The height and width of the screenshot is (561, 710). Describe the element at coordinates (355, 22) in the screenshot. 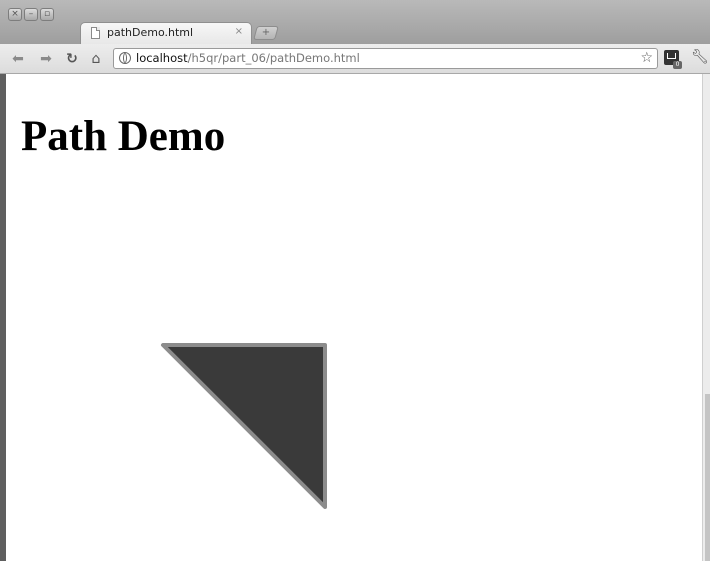

I see `tab-strip: × – ▫ pathDemo.html × +` at that location.